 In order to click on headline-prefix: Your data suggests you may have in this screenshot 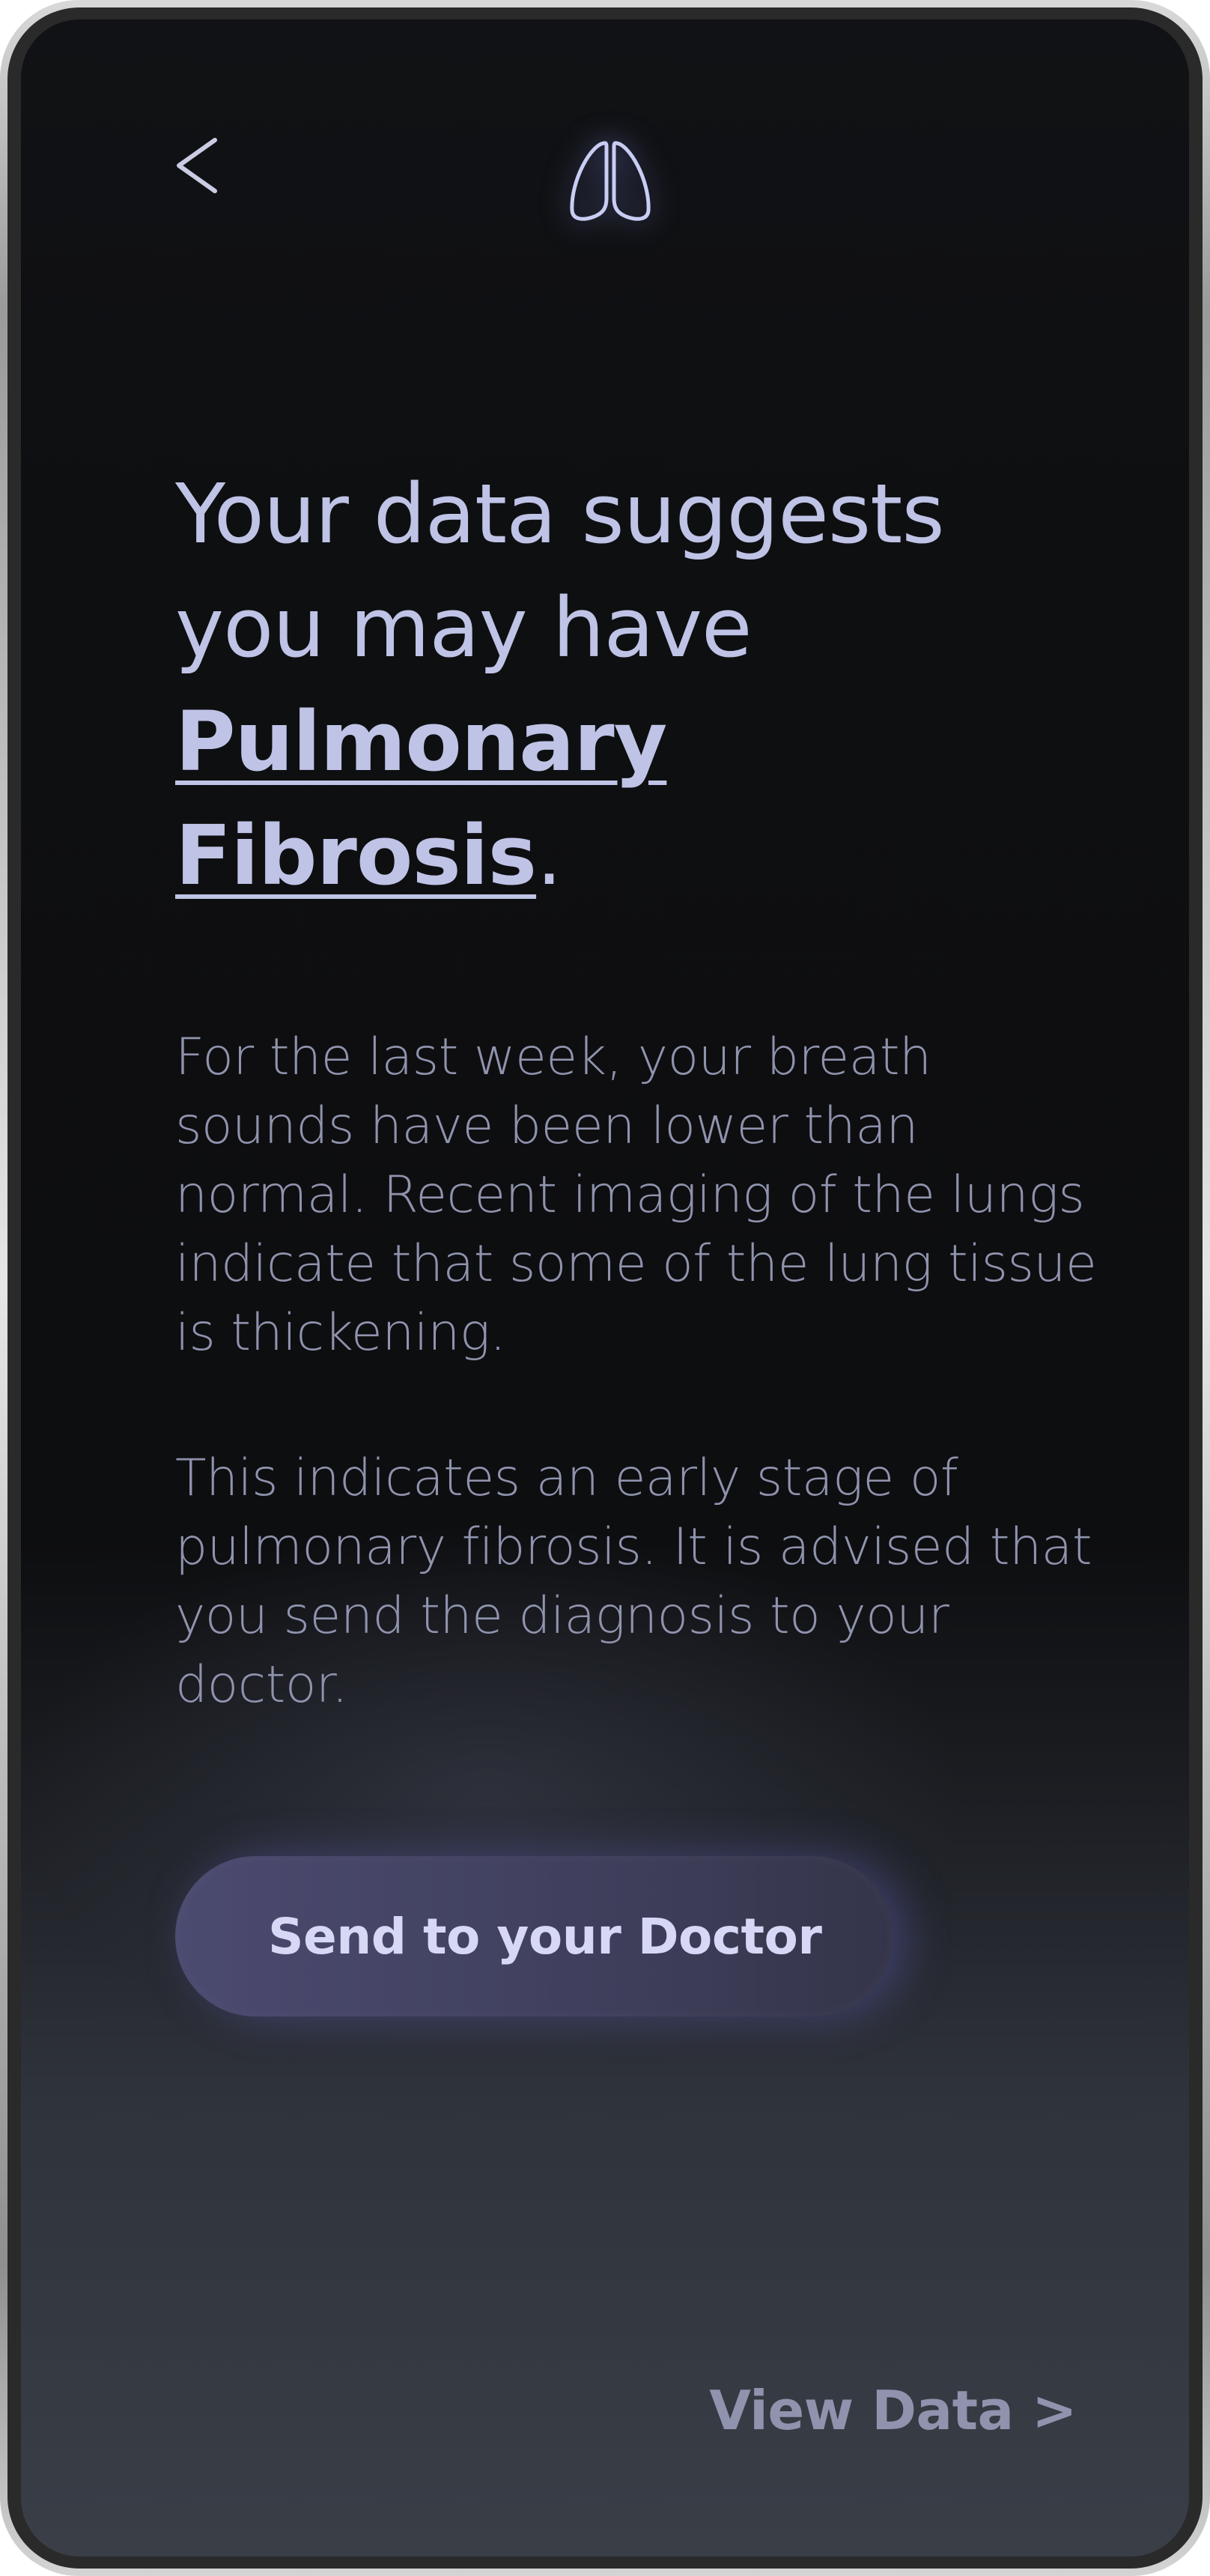, I will do `click(560, 571)`.